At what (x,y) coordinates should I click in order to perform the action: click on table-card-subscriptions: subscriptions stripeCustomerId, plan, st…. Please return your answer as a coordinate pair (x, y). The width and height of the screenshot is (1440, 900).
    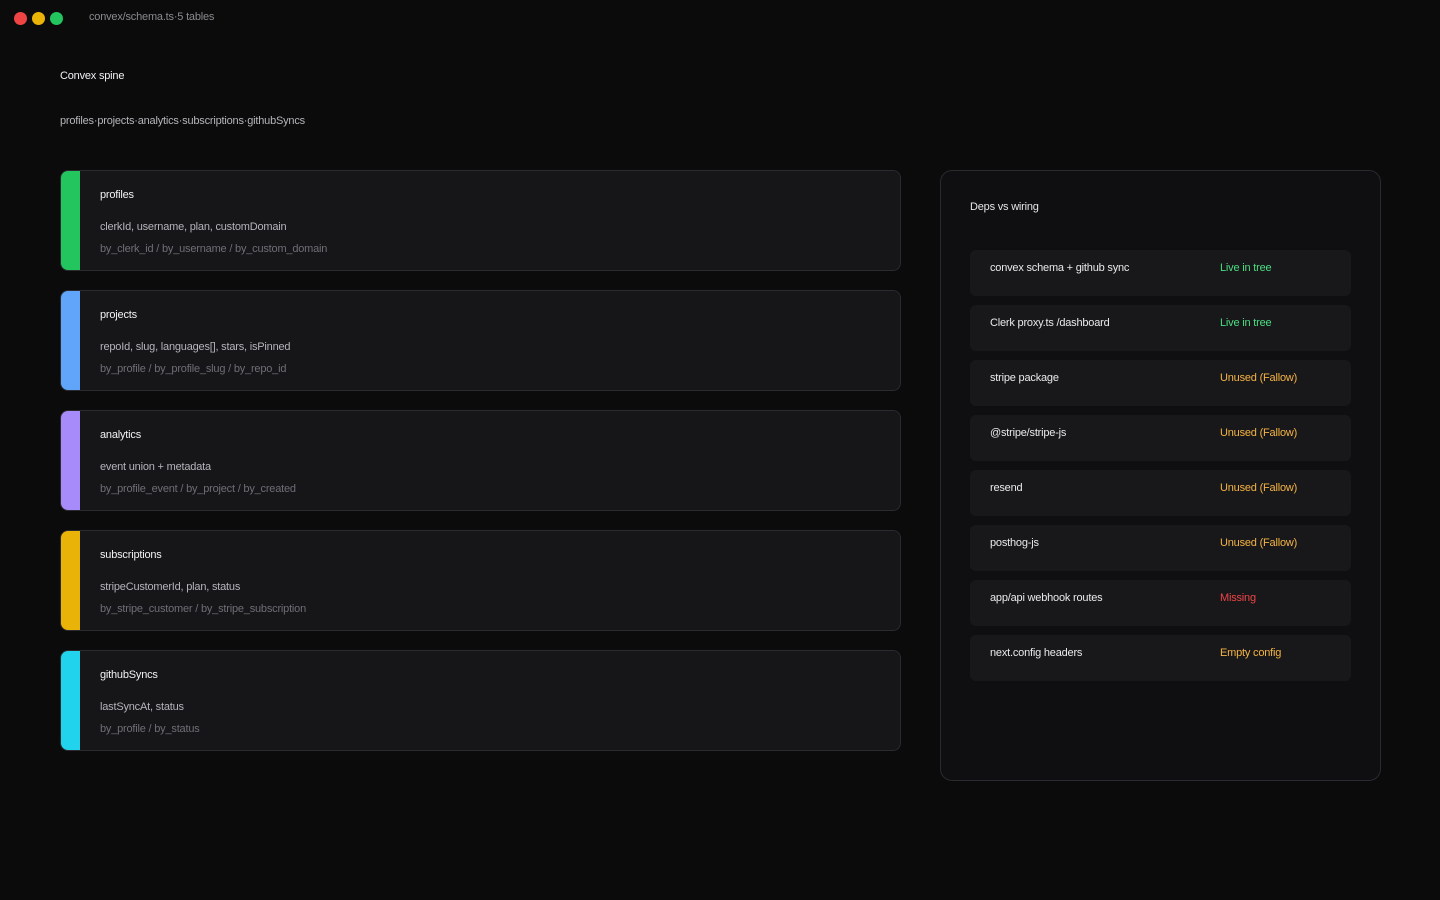
    Looking at the image, I should click on (480, 580).